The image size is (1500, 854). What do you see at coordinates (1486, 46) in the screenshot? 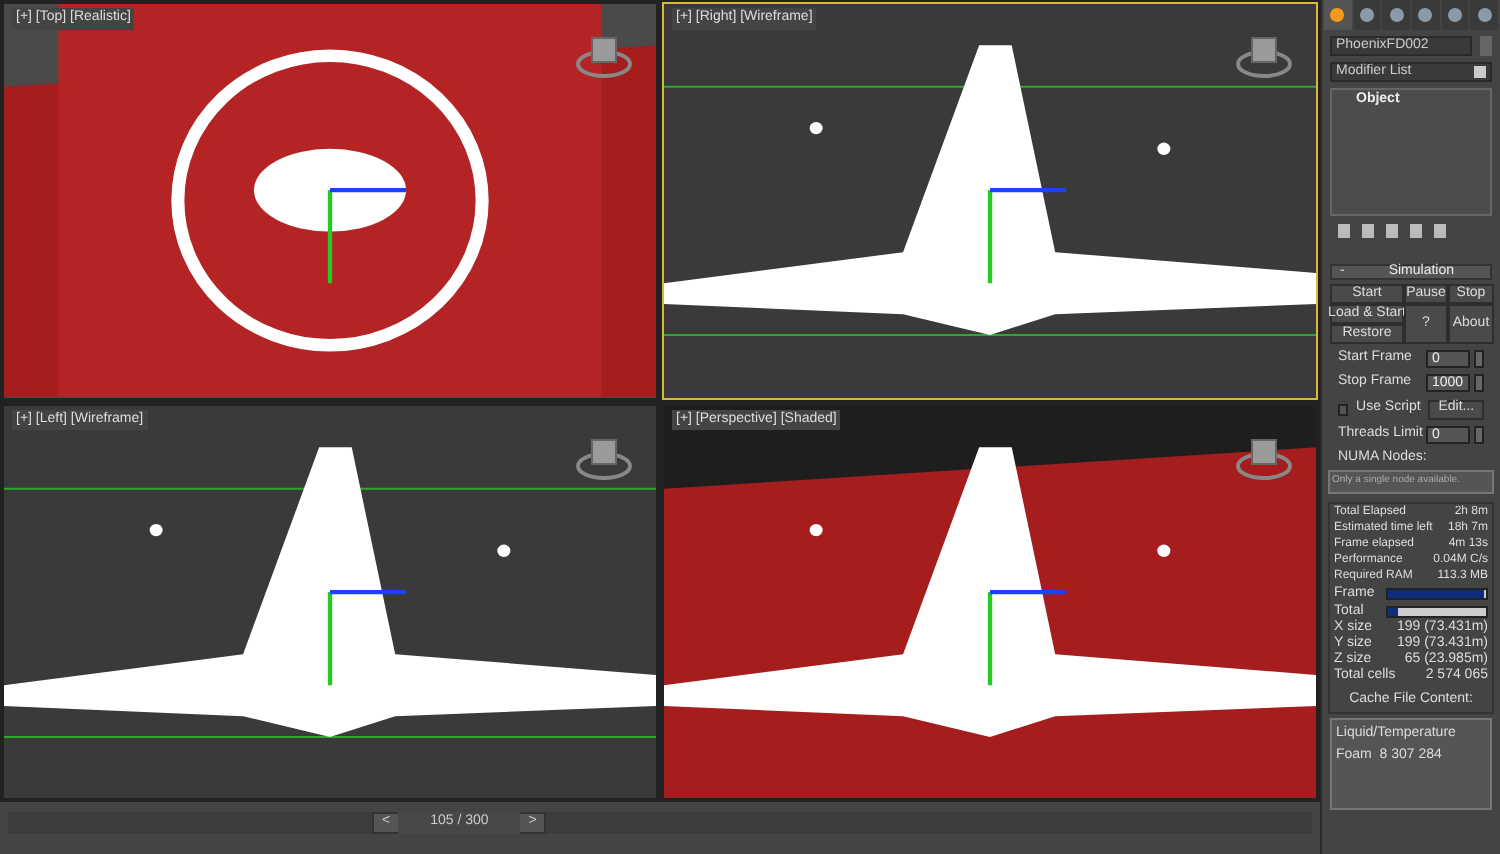
I see `object-color-swatch` at bounding box center [1486, 46].